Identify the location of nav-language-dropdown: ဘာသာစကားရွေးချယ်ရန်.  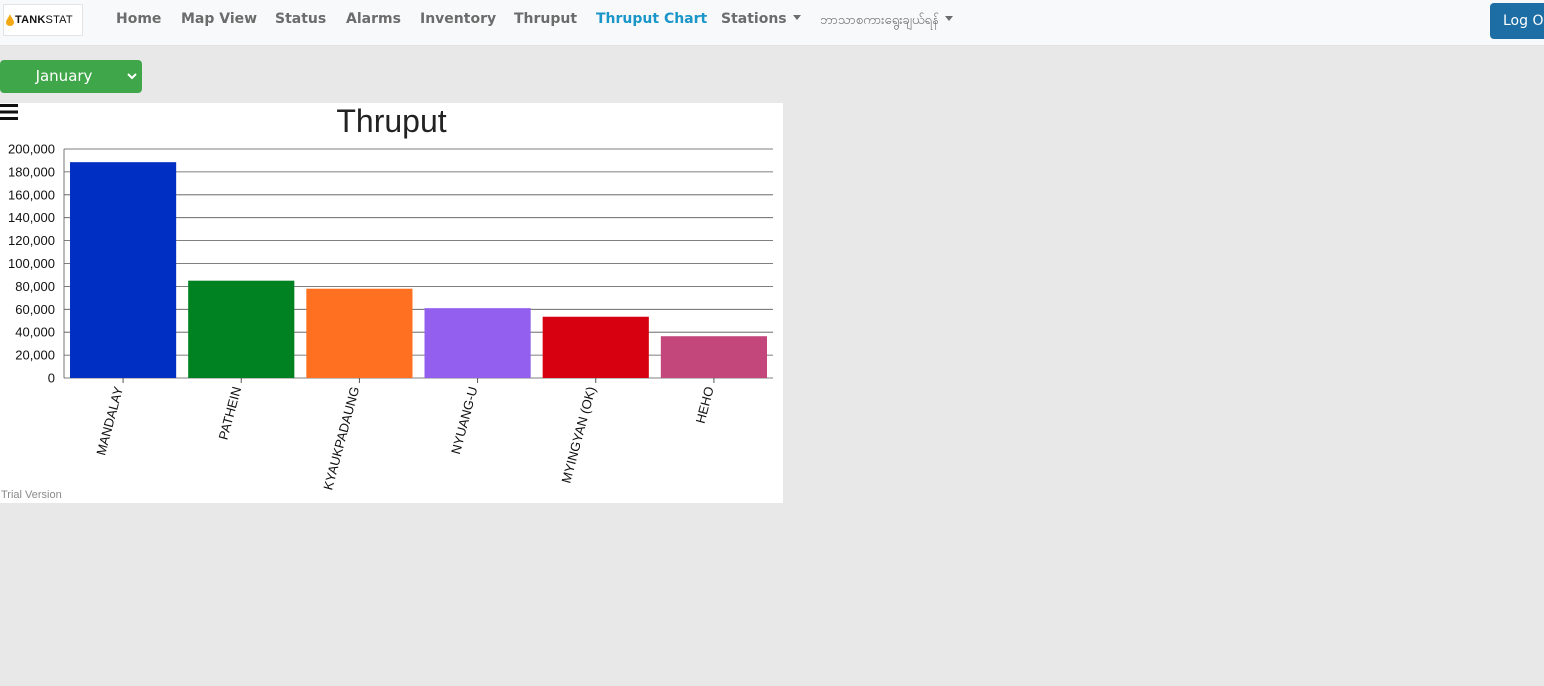
(886, 21).